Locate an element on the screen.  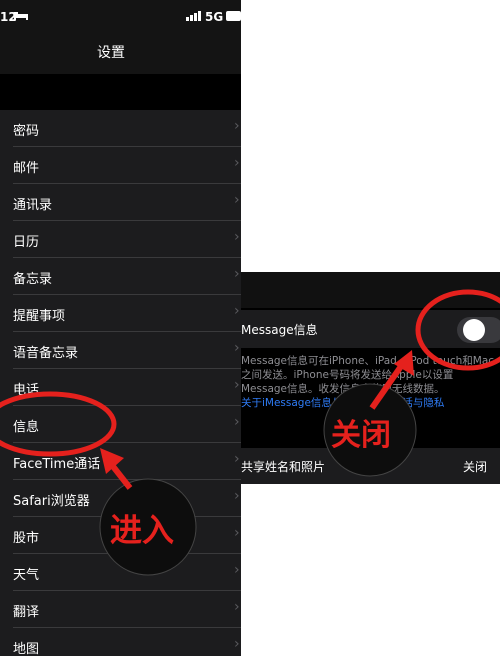
toggle-highlight-ellipse is located at coordinates (457, 330).